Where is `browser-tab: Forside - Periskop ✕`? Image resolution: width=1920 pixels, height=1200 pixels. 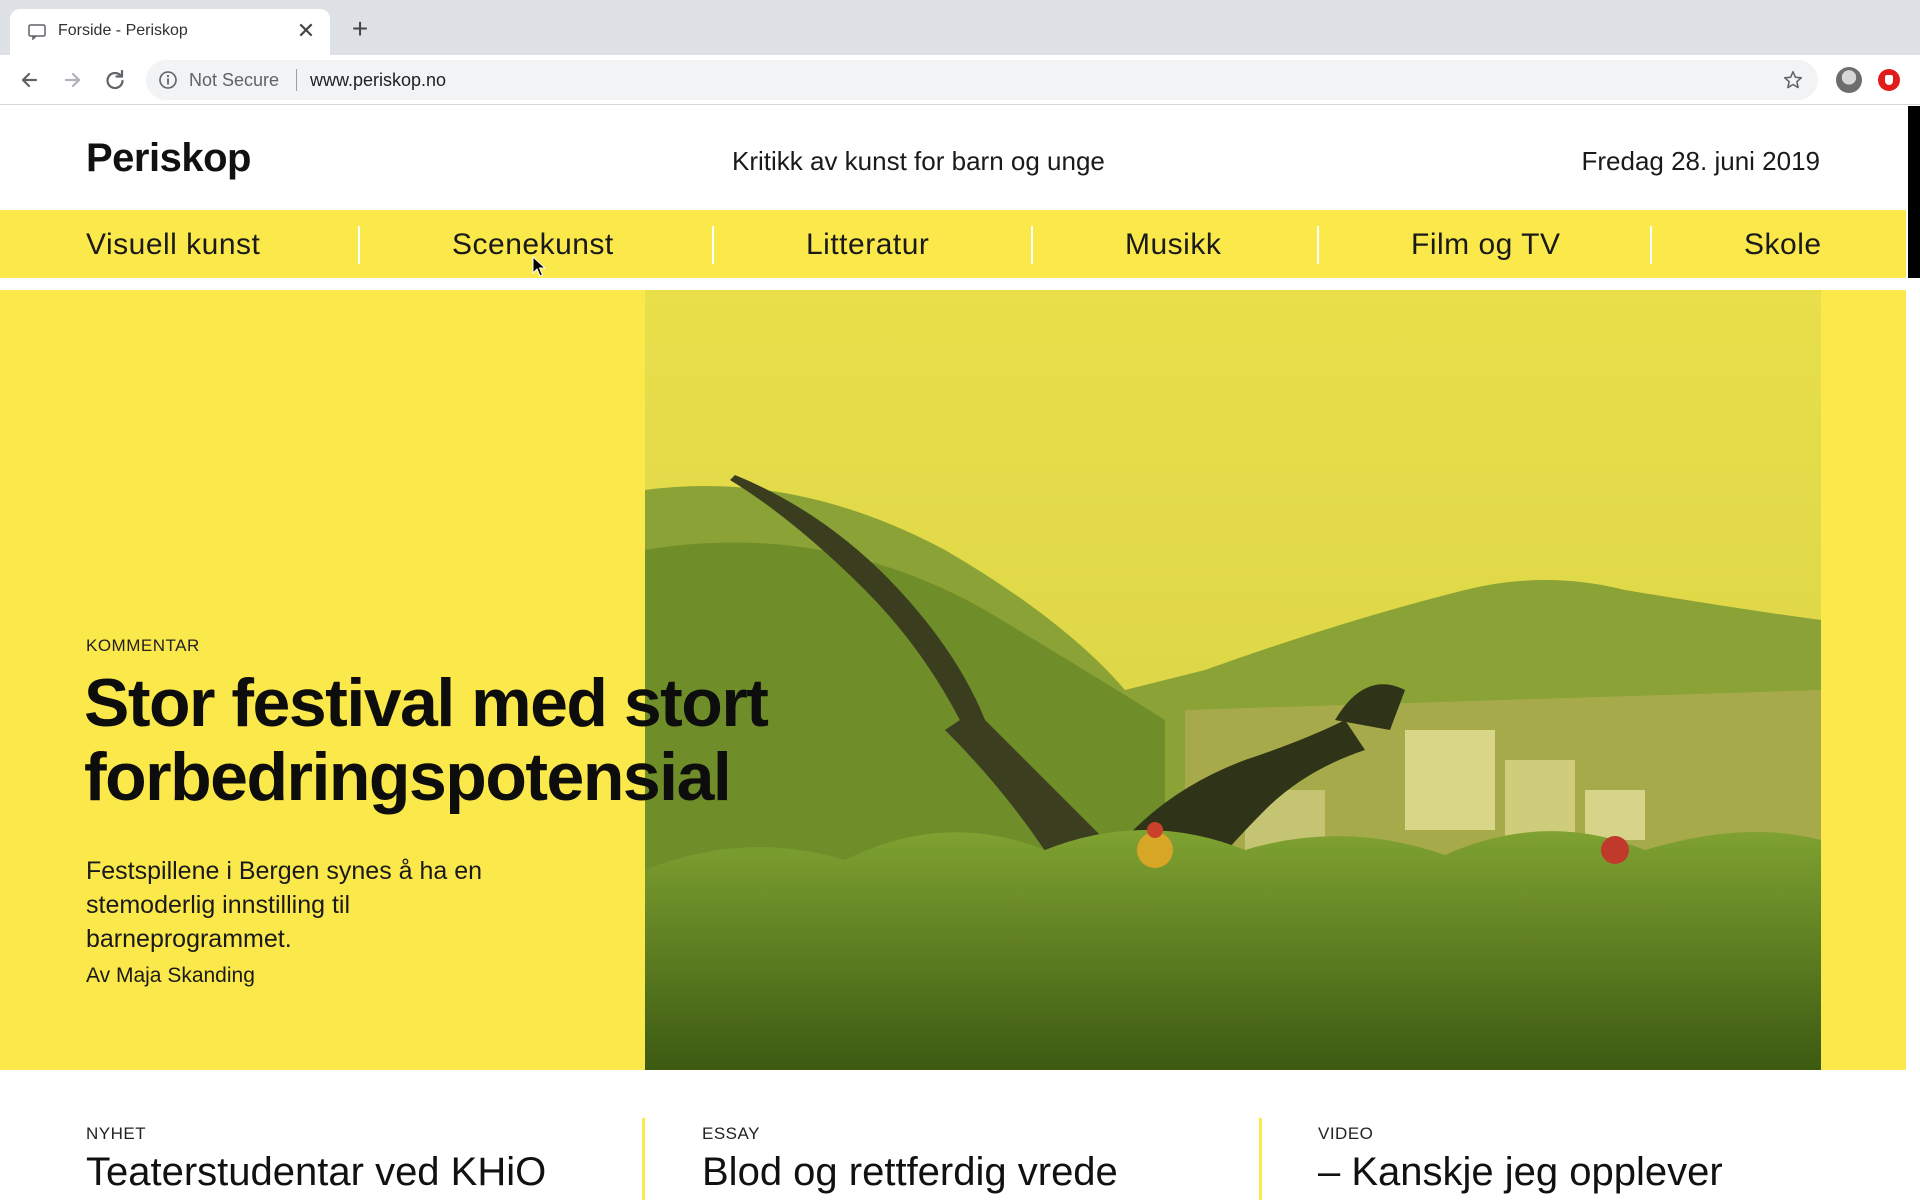
browser-tab: Forside - Periskop ✕ is located at coordinates (170, 32).